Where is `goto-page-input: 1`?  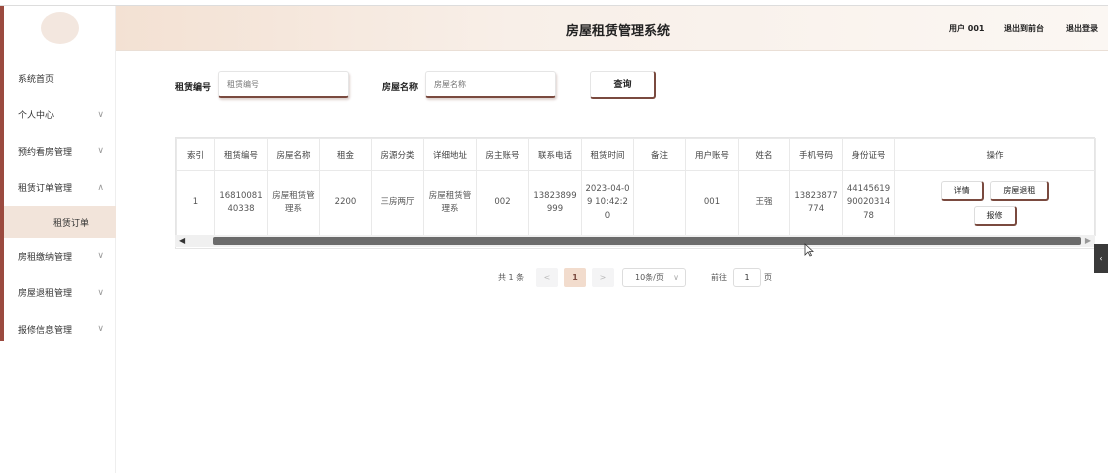 goto-page-input: 1 is located at coordinates (747, 277).